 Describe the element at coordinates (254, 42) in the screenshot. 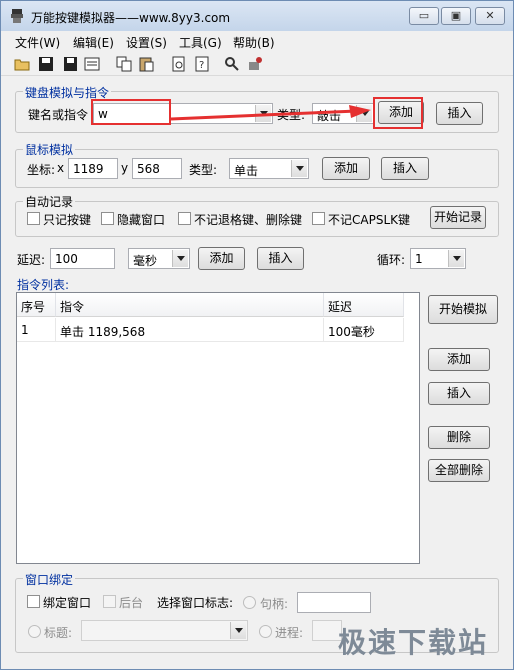

I see `menu-help: 帮助(B)` at that location.